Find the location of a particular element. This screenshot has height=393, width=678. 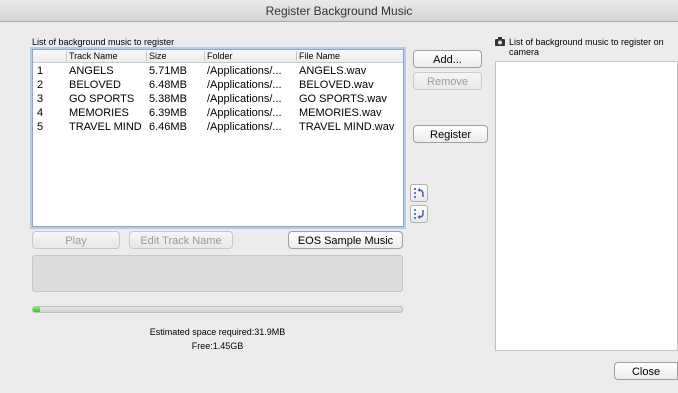

move-down-button is located at coordinates (419, 214).